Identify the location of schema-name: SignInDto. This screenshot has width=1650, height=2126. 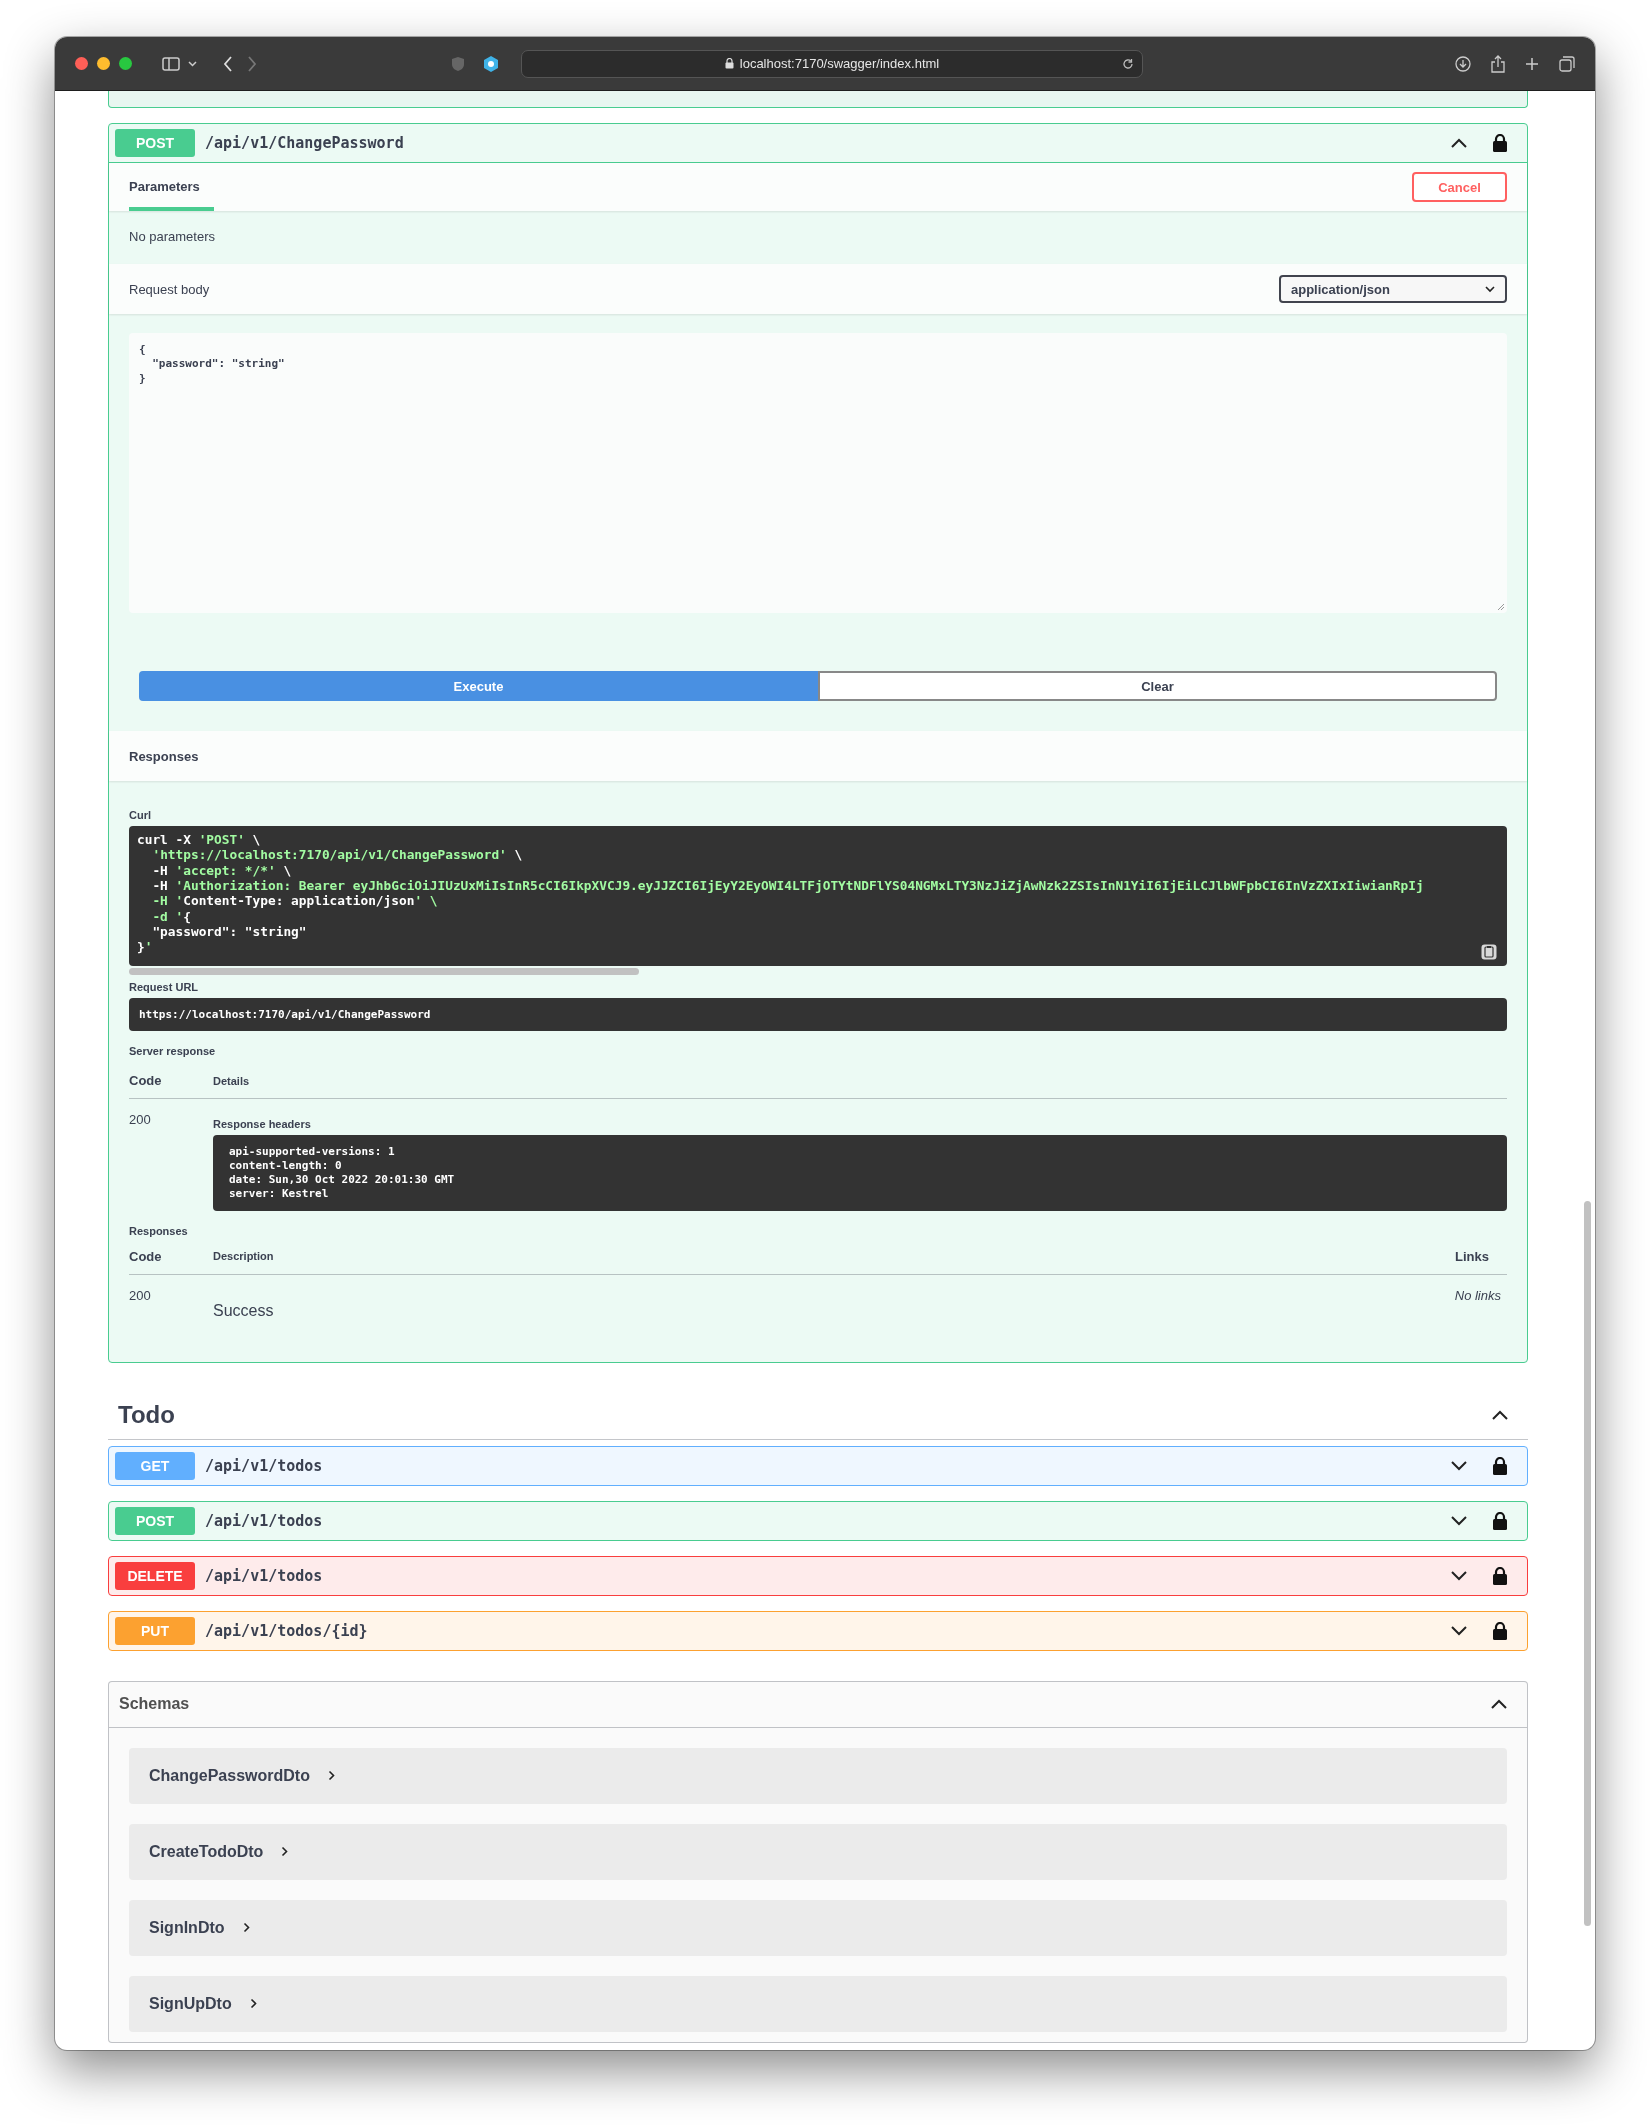
(187, 1927).